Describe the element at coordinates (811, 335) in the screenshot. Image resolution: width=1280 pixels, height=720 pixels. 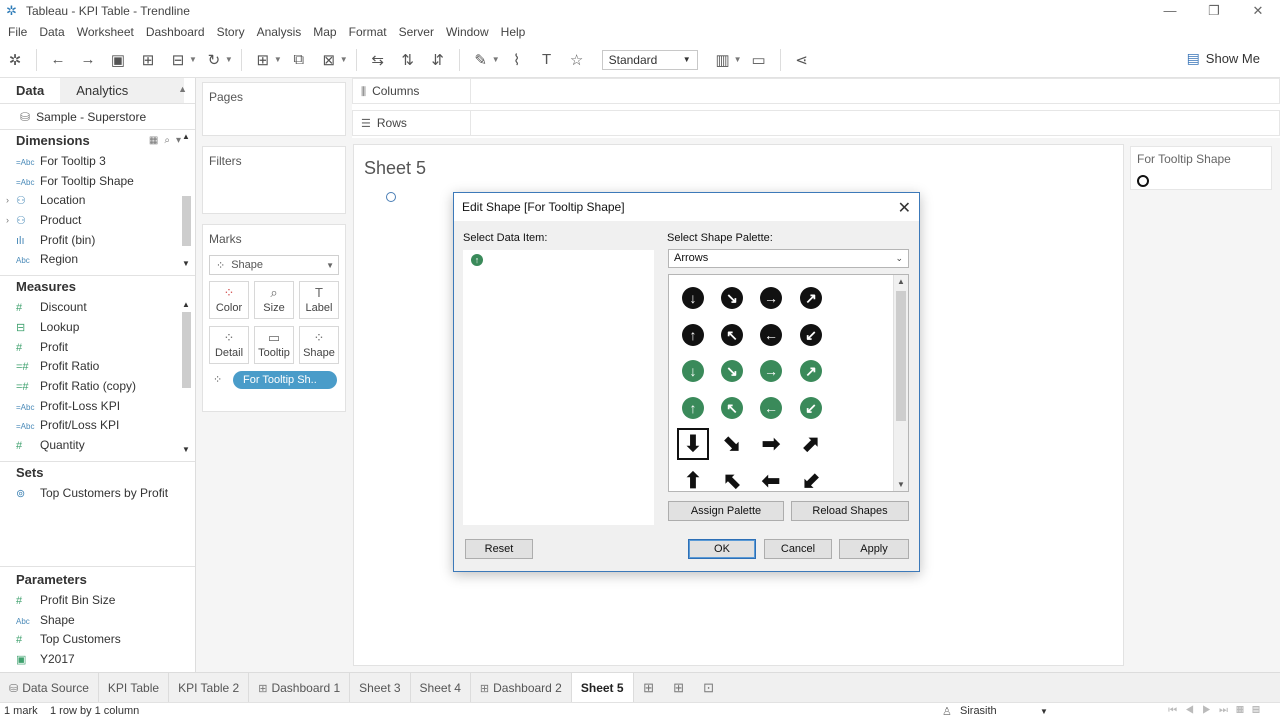
I see `arrow-down-left-black-circle-icon: ↙` at that location.